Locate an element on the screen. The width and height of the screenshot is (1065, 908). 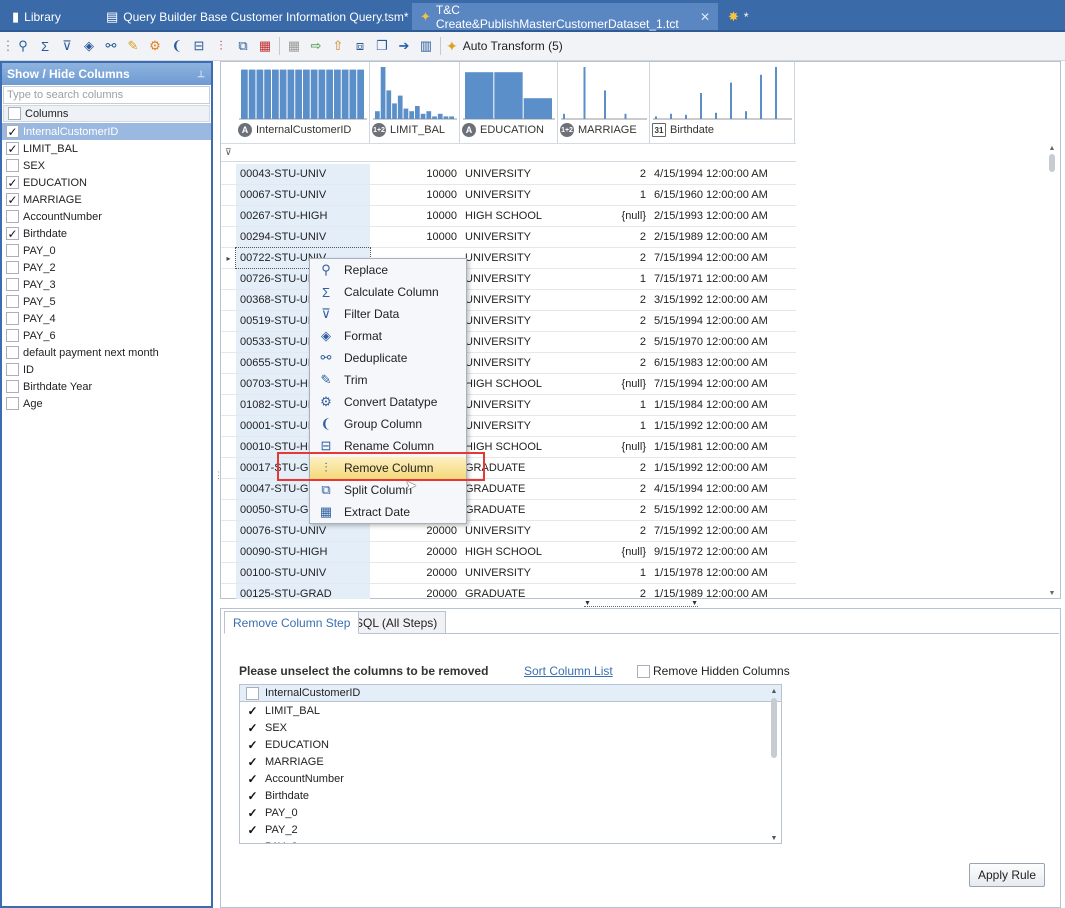
paint-bucket-icon: ◈ is located at coordinates (89, 46).